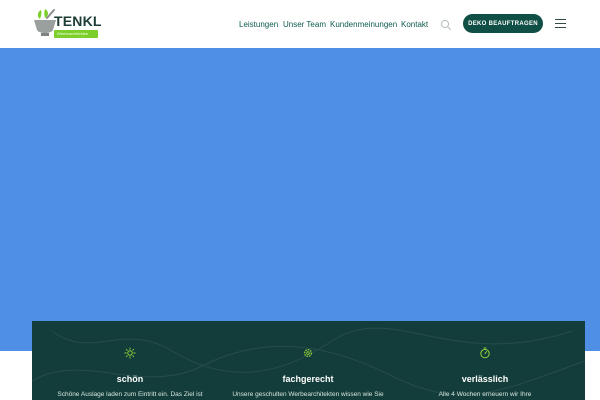  What do you see at coordinates (485, 353) in the screenshot?
I see `stopwatch-icon` at bounding box center [485, 353].